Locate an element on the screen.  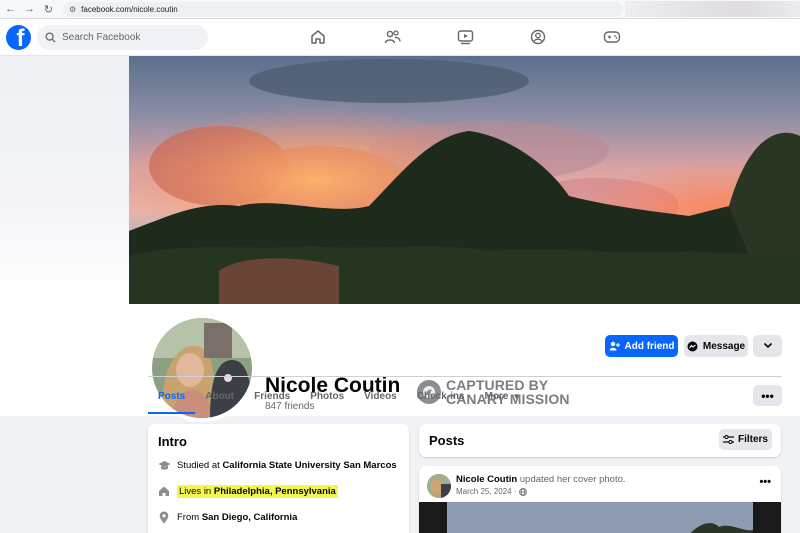
intro-lives-in: Lives in Philadelphia, Pennsylvania is located at coordinates (247, 491).